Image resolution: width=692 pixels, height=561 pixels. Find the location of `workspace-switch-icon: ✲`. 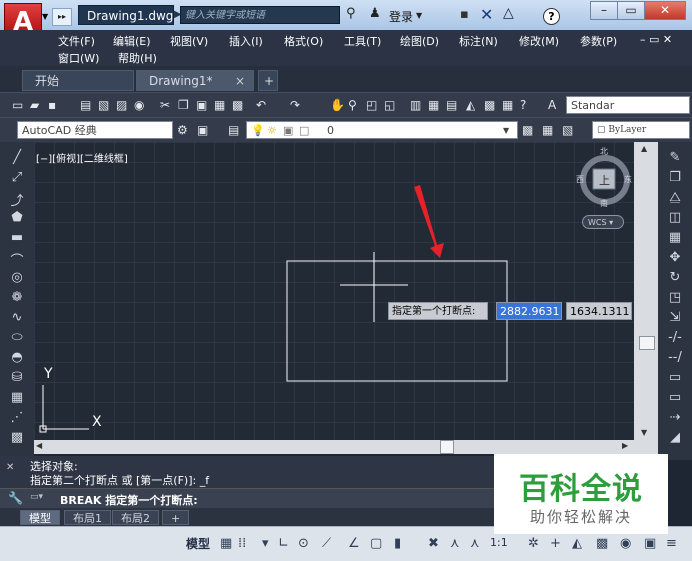

workspace-switch-icon: ✲ is located at coordinates (533, 543).